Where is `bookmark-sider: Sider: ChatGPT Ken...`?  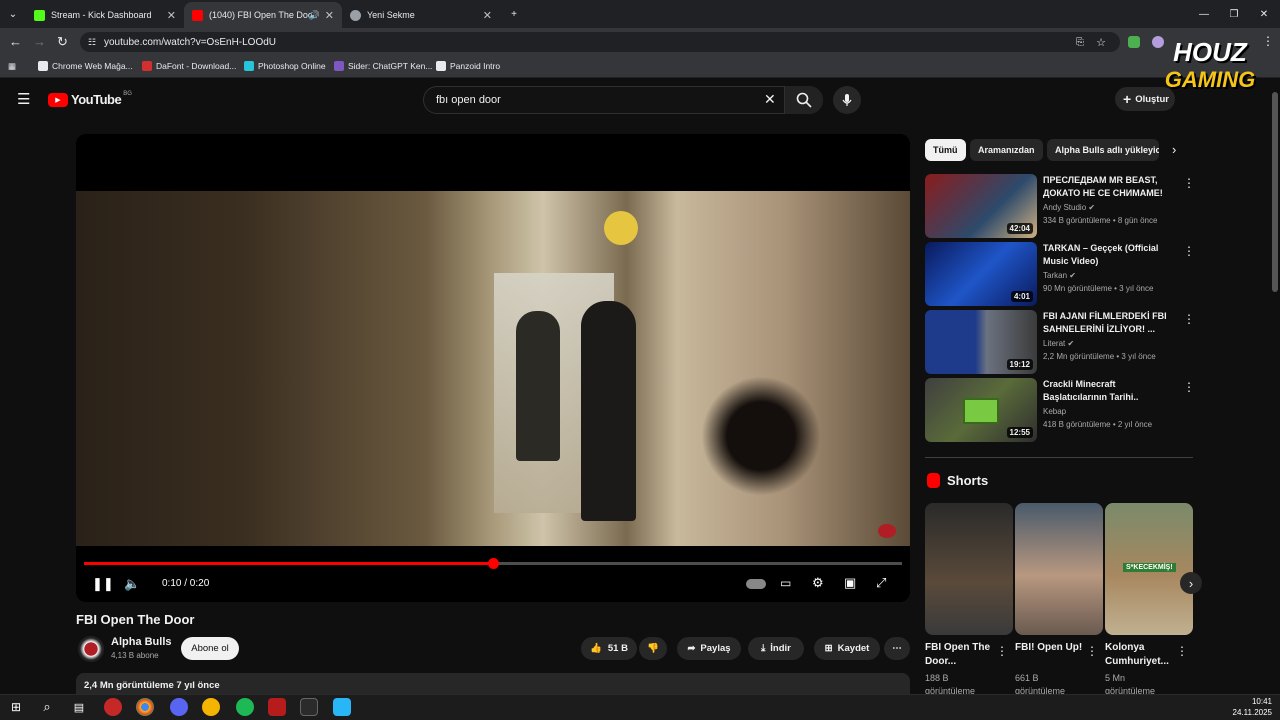
bookmark-sider: Sider: ChatGPT Ken... is located at coordinates (383, 66).